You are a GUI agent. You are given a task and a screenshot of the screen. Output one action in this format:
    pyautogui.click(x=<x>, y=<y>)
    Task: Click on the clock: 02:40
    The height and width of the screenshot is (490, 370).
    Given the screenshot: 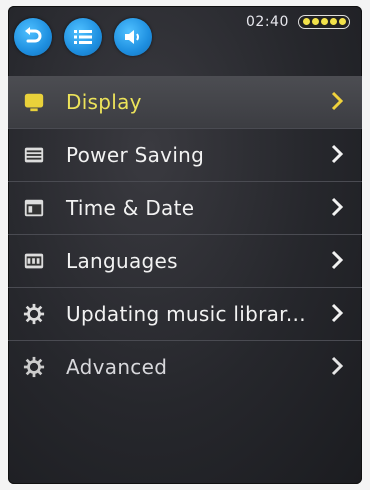 What is the action you would take?
    pyautogui.click(x=267, y=22)
    